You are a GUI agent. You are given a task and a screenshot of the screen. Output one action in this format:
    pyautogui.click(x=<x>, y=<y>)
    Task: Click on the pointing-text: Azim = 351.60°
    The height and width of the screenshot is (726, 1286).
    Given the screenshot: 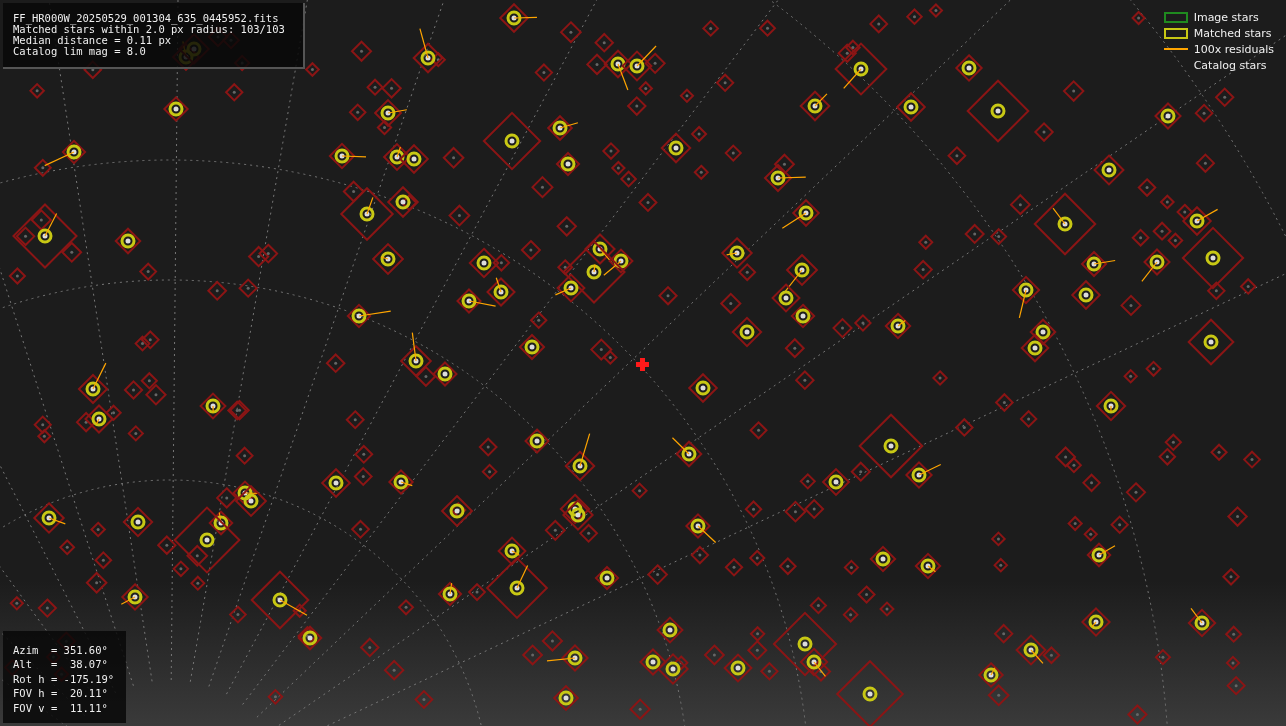 What is the action you would take?
    pyautogui.click(x=61, y=649)
    